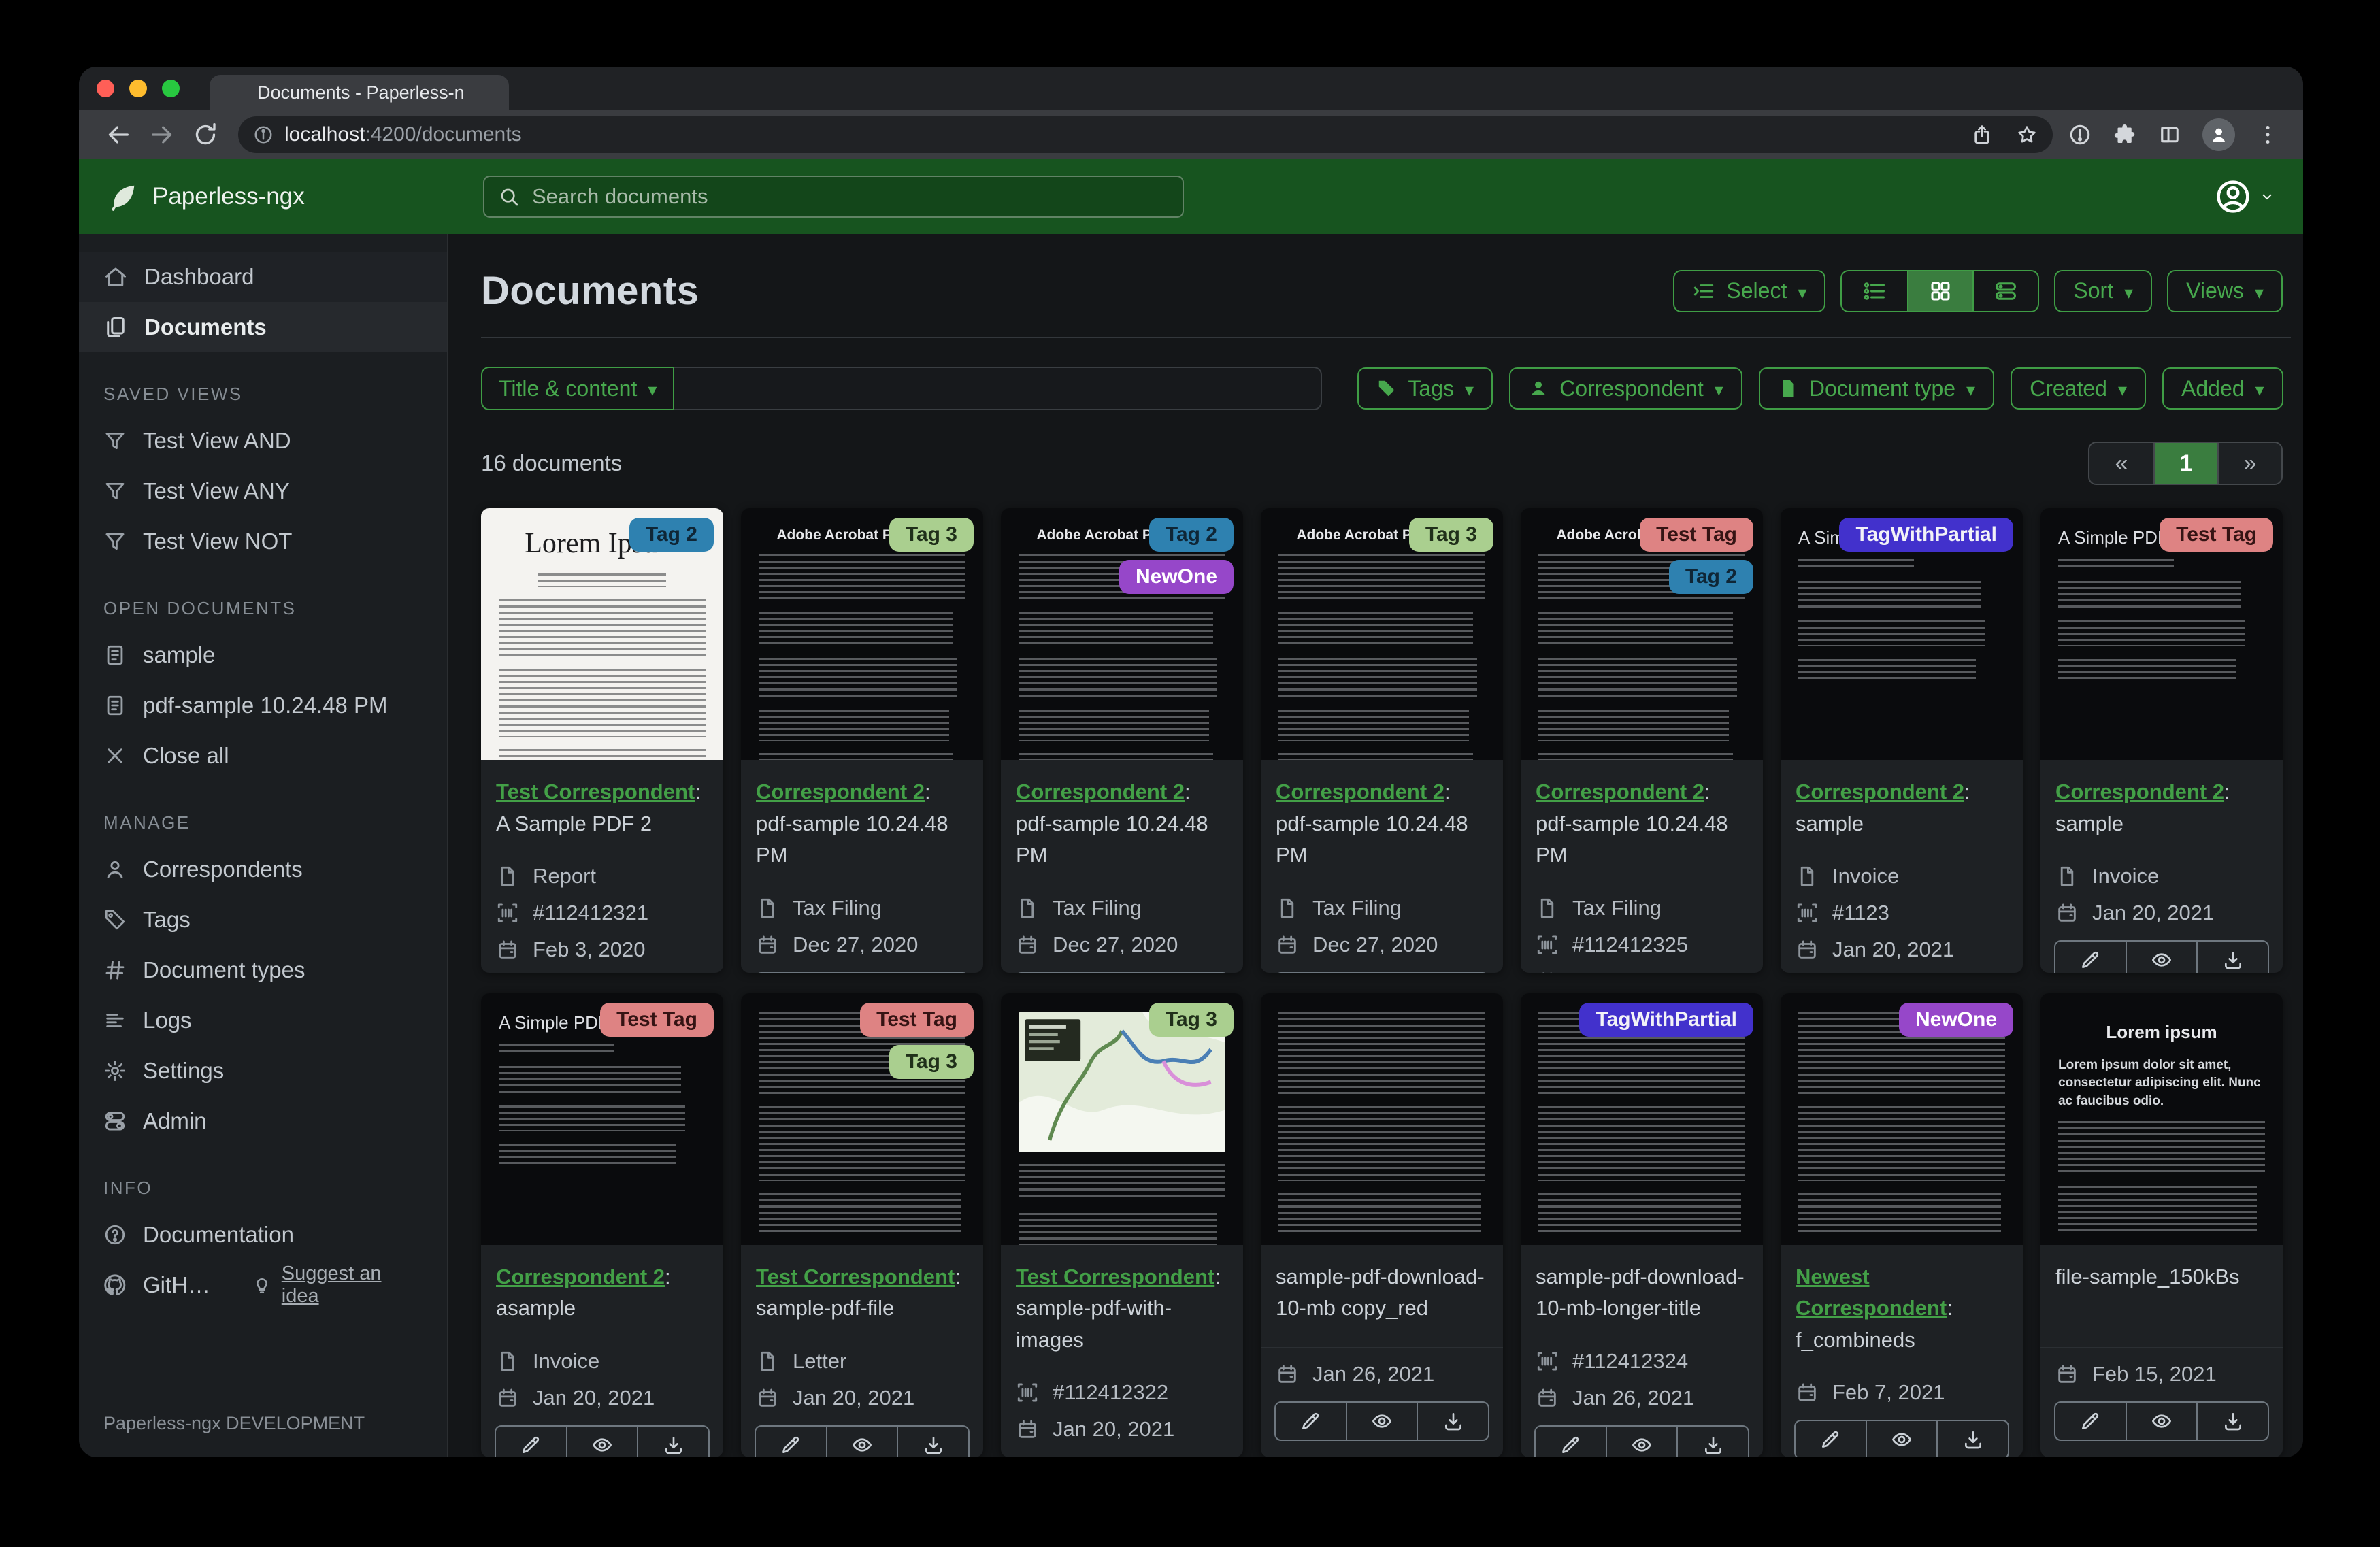  What do you see at coordinates (1875, 291) in the screenshot?
I see `view-list-button` at bounding box center [1875, 291].